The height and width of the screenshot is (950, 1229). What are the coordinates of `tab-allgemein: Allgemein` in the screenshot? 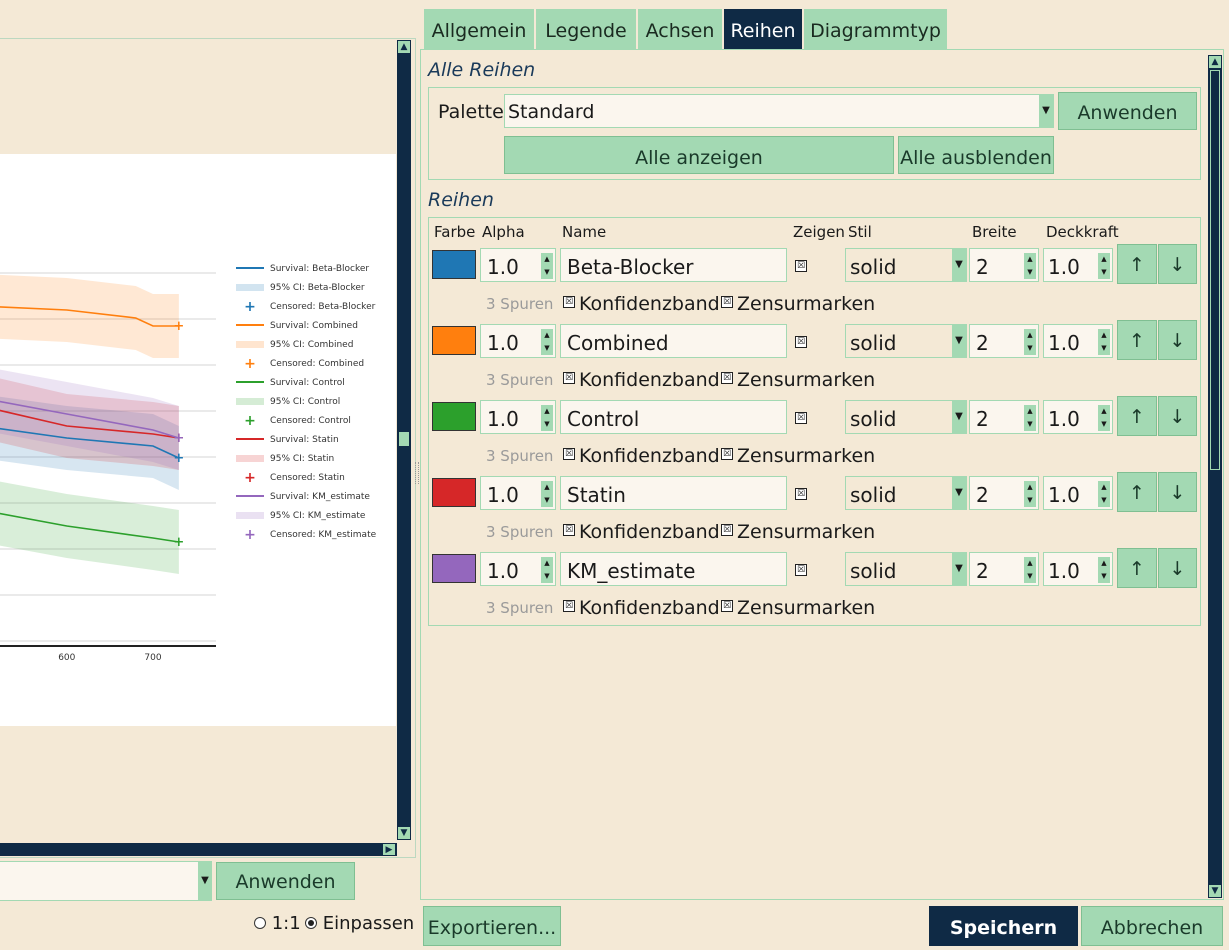 It's located at (479, 29).